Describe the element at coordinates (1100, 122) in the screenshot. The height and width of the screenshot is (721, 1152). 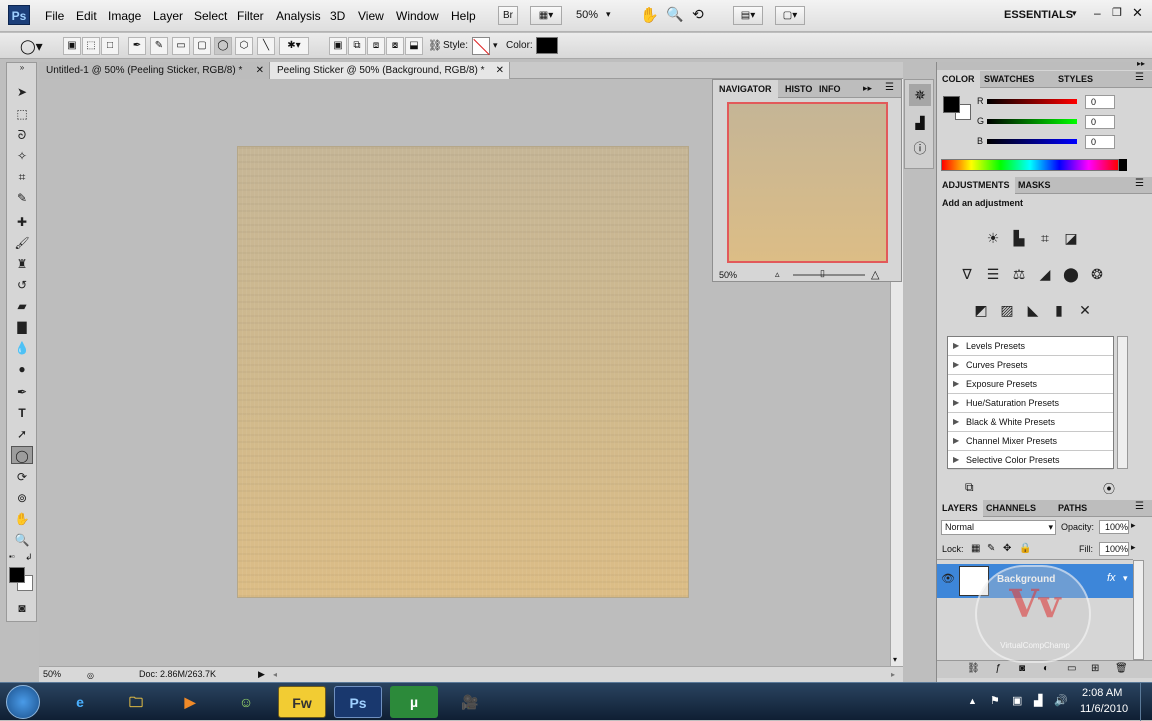
I see `g-value: 0` at that location.